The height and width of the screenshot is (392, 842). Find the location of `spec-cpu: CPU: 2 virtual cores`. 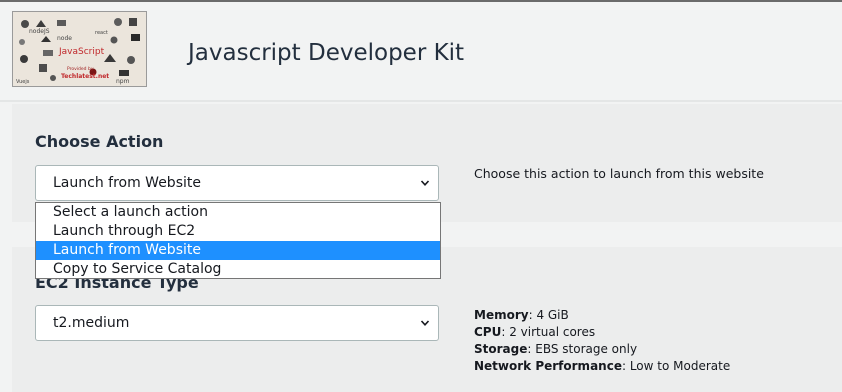

spec-cpu: CPU: 2 virtual cores is located at coordinates (535, 332).